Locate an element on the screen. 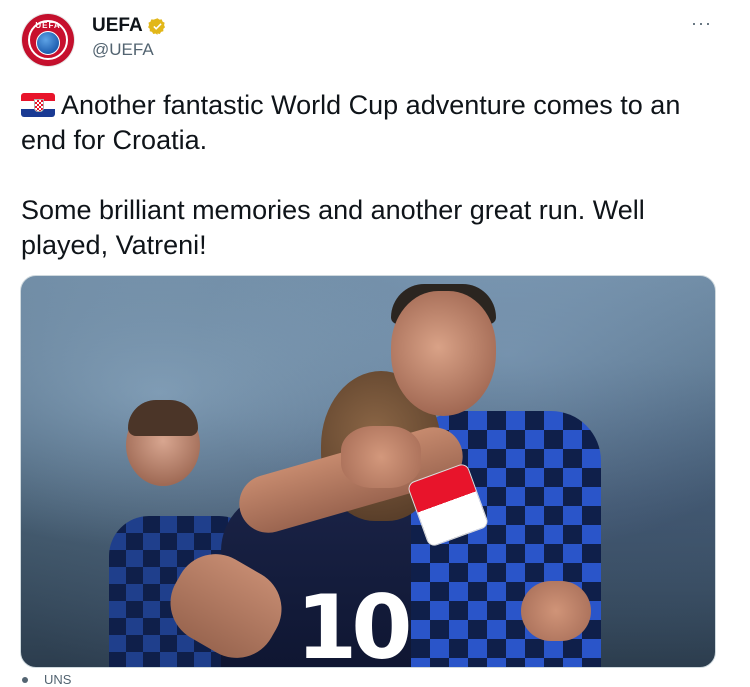 This screenshot has height=687, width=750. user-handle: @UEFA is located at coordinates (123, 50).